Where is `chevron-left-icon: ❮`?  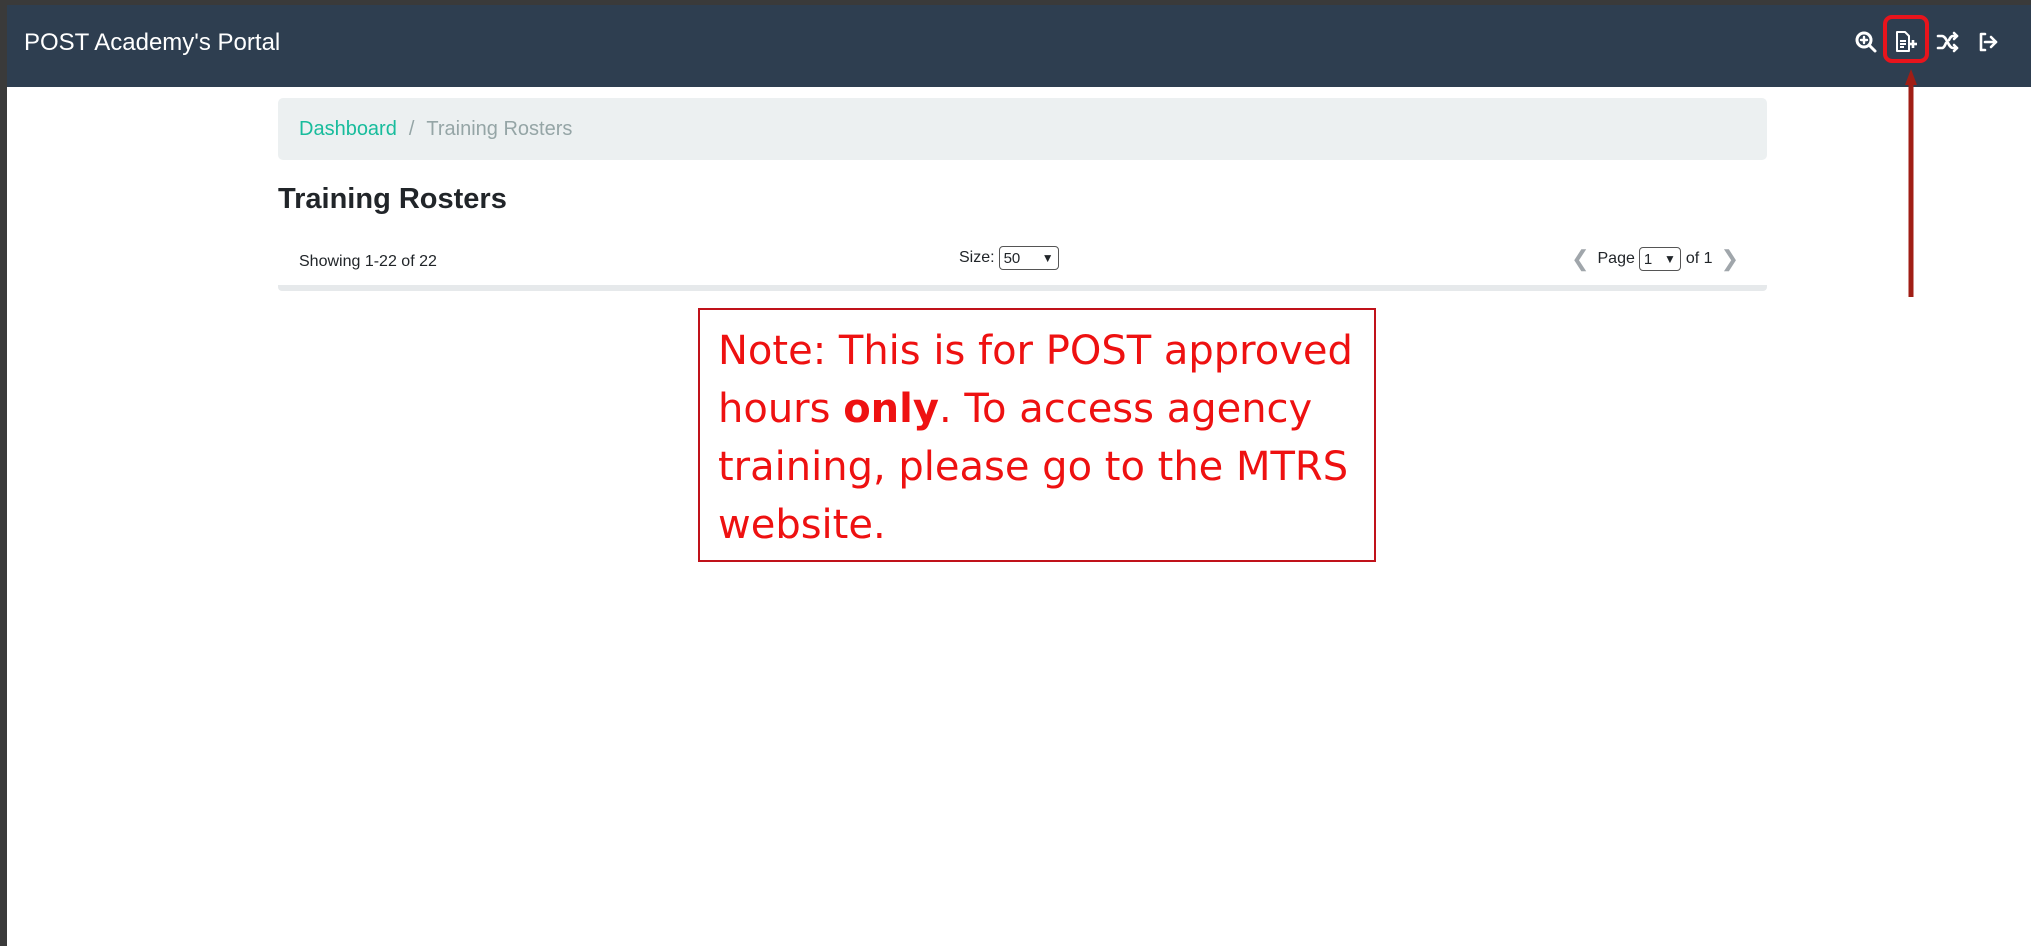 chevron-left-icon: ❮ is located at coordinates (1580, 259).